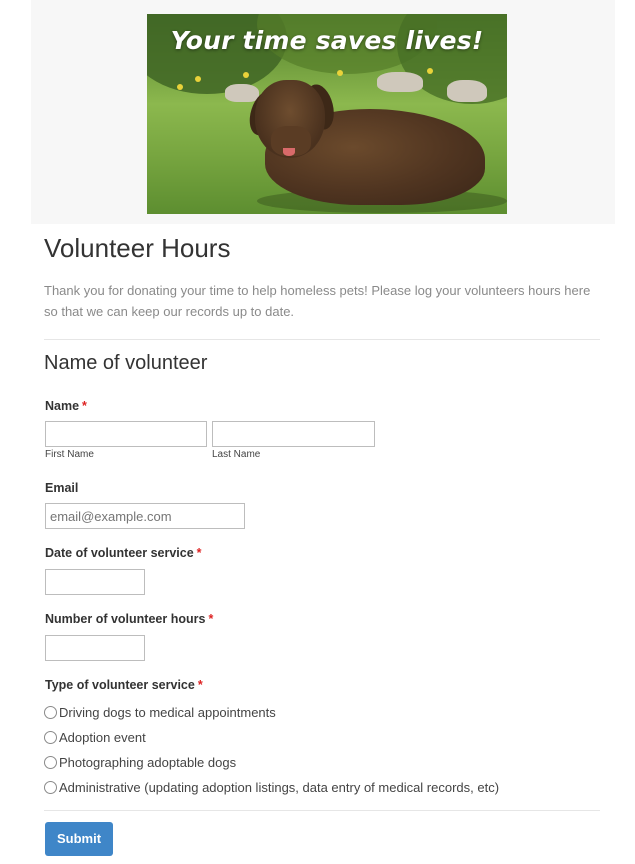 The image size is (635, 864). I want to click on radio-label: Photographing adoptable dogs, so click(148, 762).